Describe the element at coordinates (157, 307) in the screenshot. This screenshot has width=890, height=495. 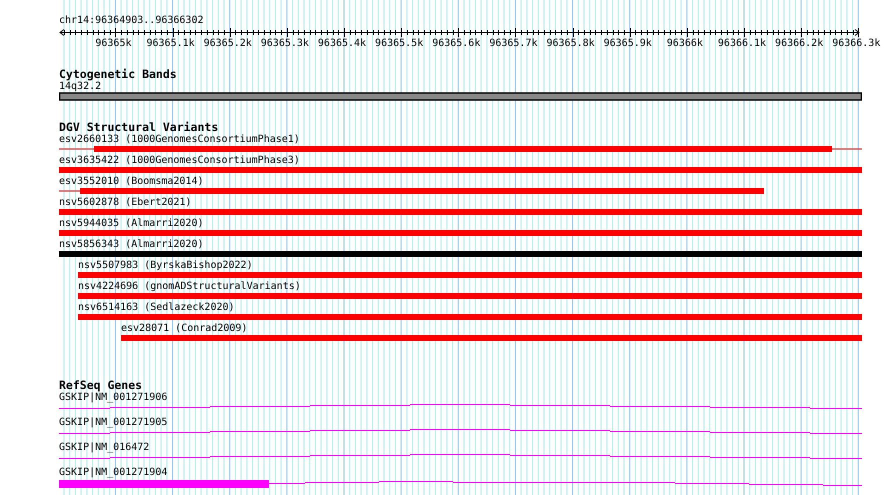
I see `feature-label: nsv6514163 (Sedlazeck2020)` at that location.